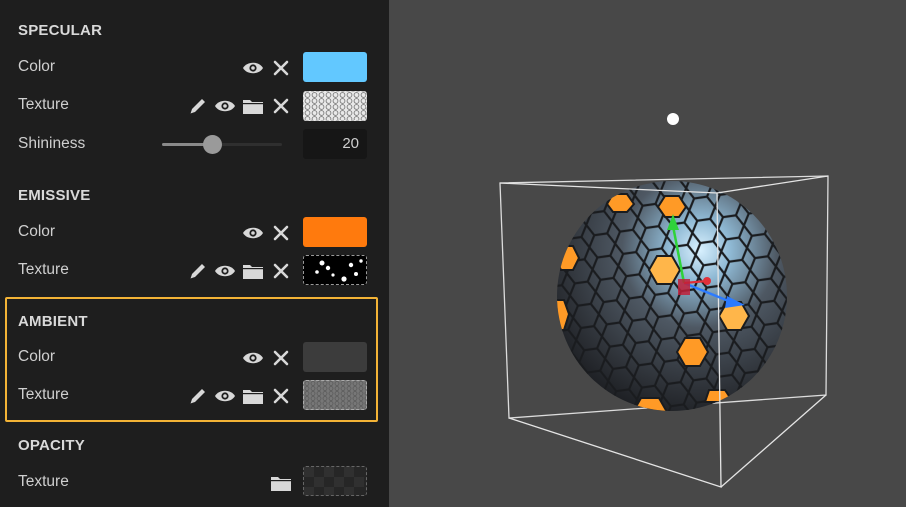  Describe the element at coordinates (53, 321) in the screenshot. I see `section-title-ambient: AMBIENT` at that location.